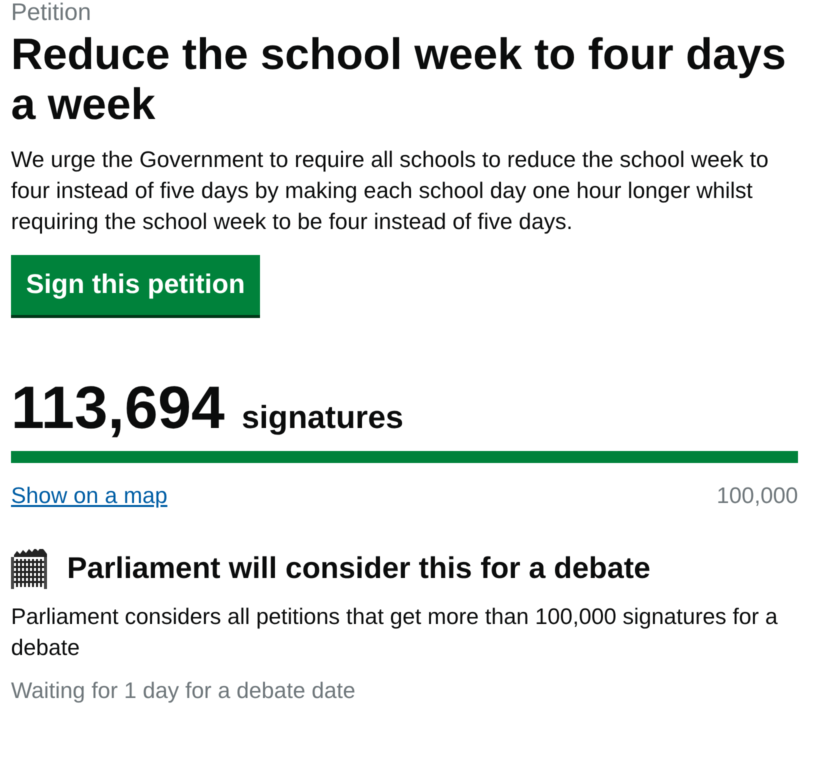 Image resolution: width=832 pixels, height=759 pixels. What do you see at coordinates (51, 13) in the screenshot?
I see `page-caption: Petition` at bounding box center [51, 13].